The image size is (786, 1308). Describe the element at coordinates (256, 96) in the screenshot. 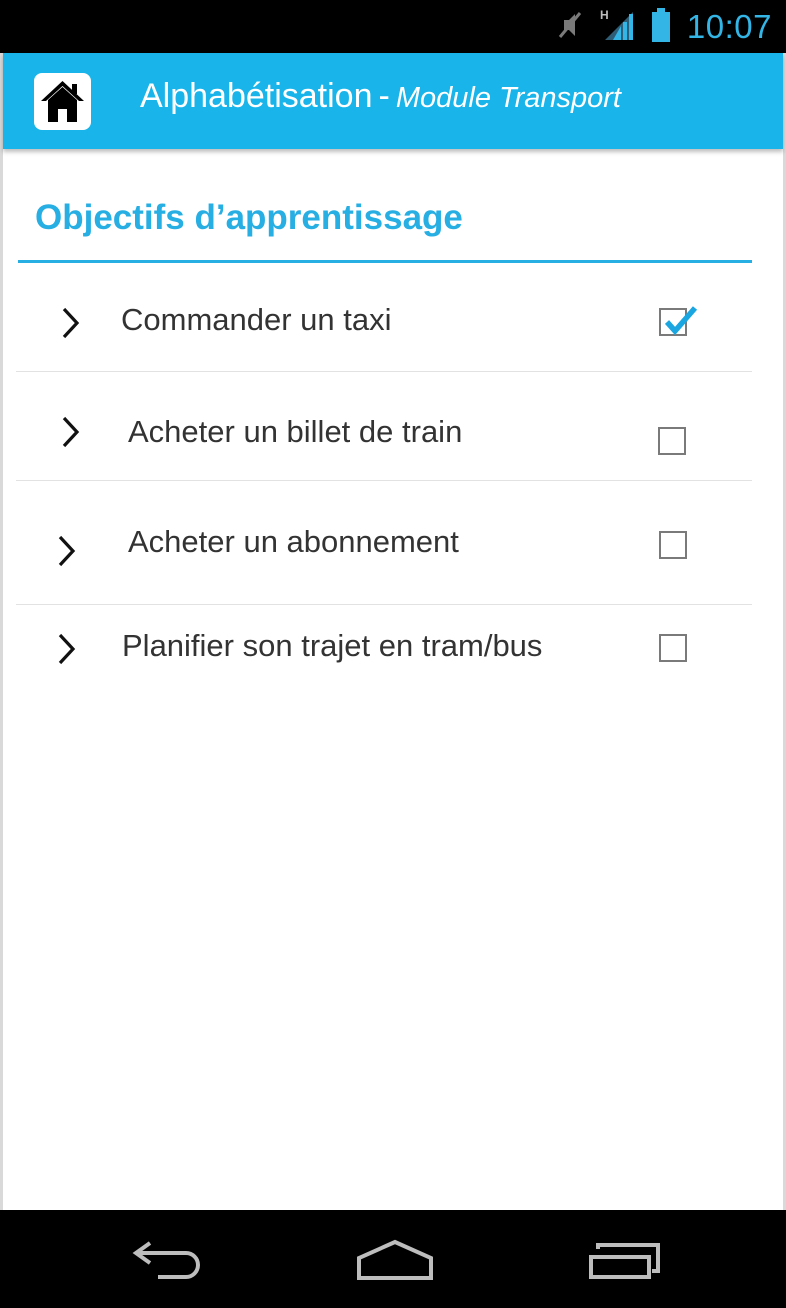

I see `app-name: Alphabétisation` at that location.